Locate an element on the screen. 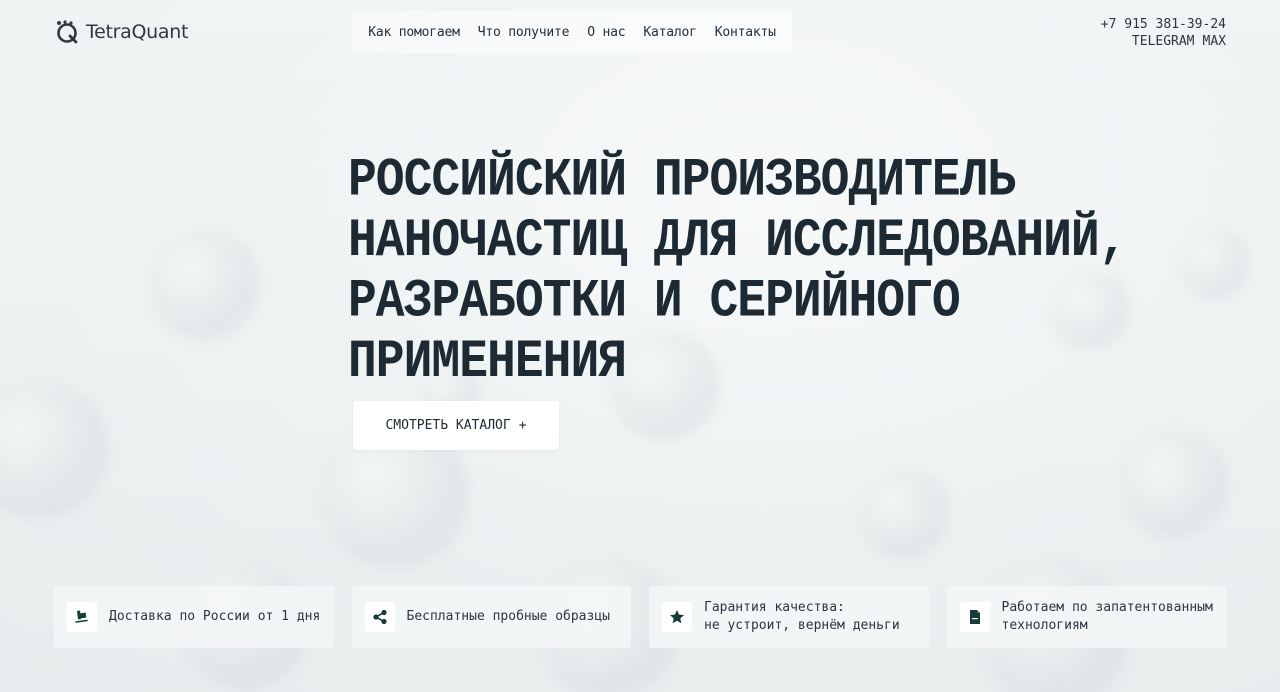  feature-text: Гарантия качества: is located at coordinates (774, 607).